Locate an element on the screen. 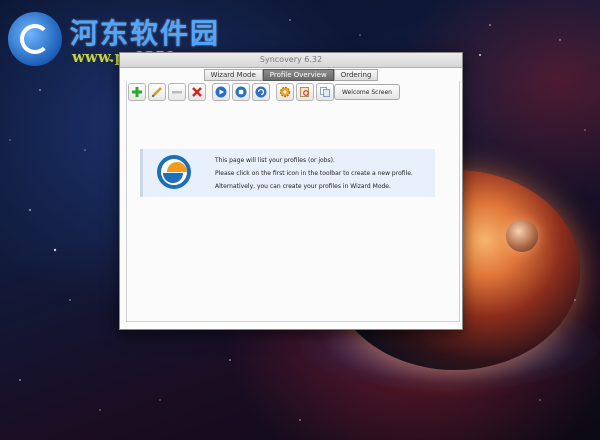 This screenshot has width=600, height=440. remove-profile-button is located at coordinates (177, 92).